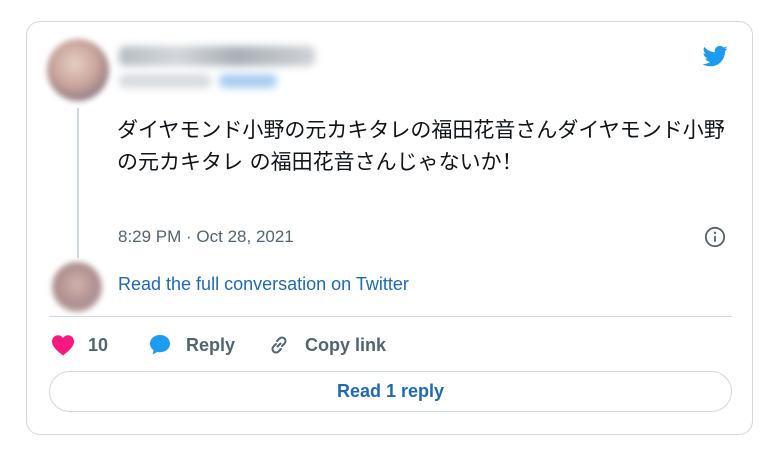 The height and width of the screenshot is (459, 779). I want to click on copy-link-button: Copy link, so click(326, 345).